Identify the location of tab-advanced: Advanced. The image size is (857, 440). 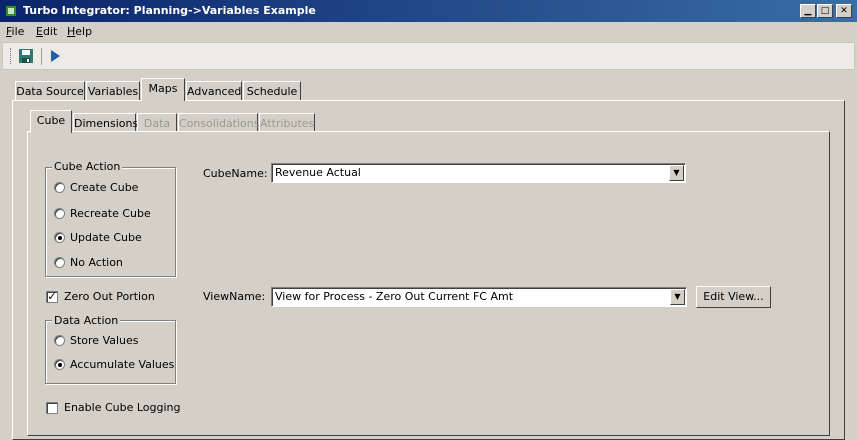
(214, 91).